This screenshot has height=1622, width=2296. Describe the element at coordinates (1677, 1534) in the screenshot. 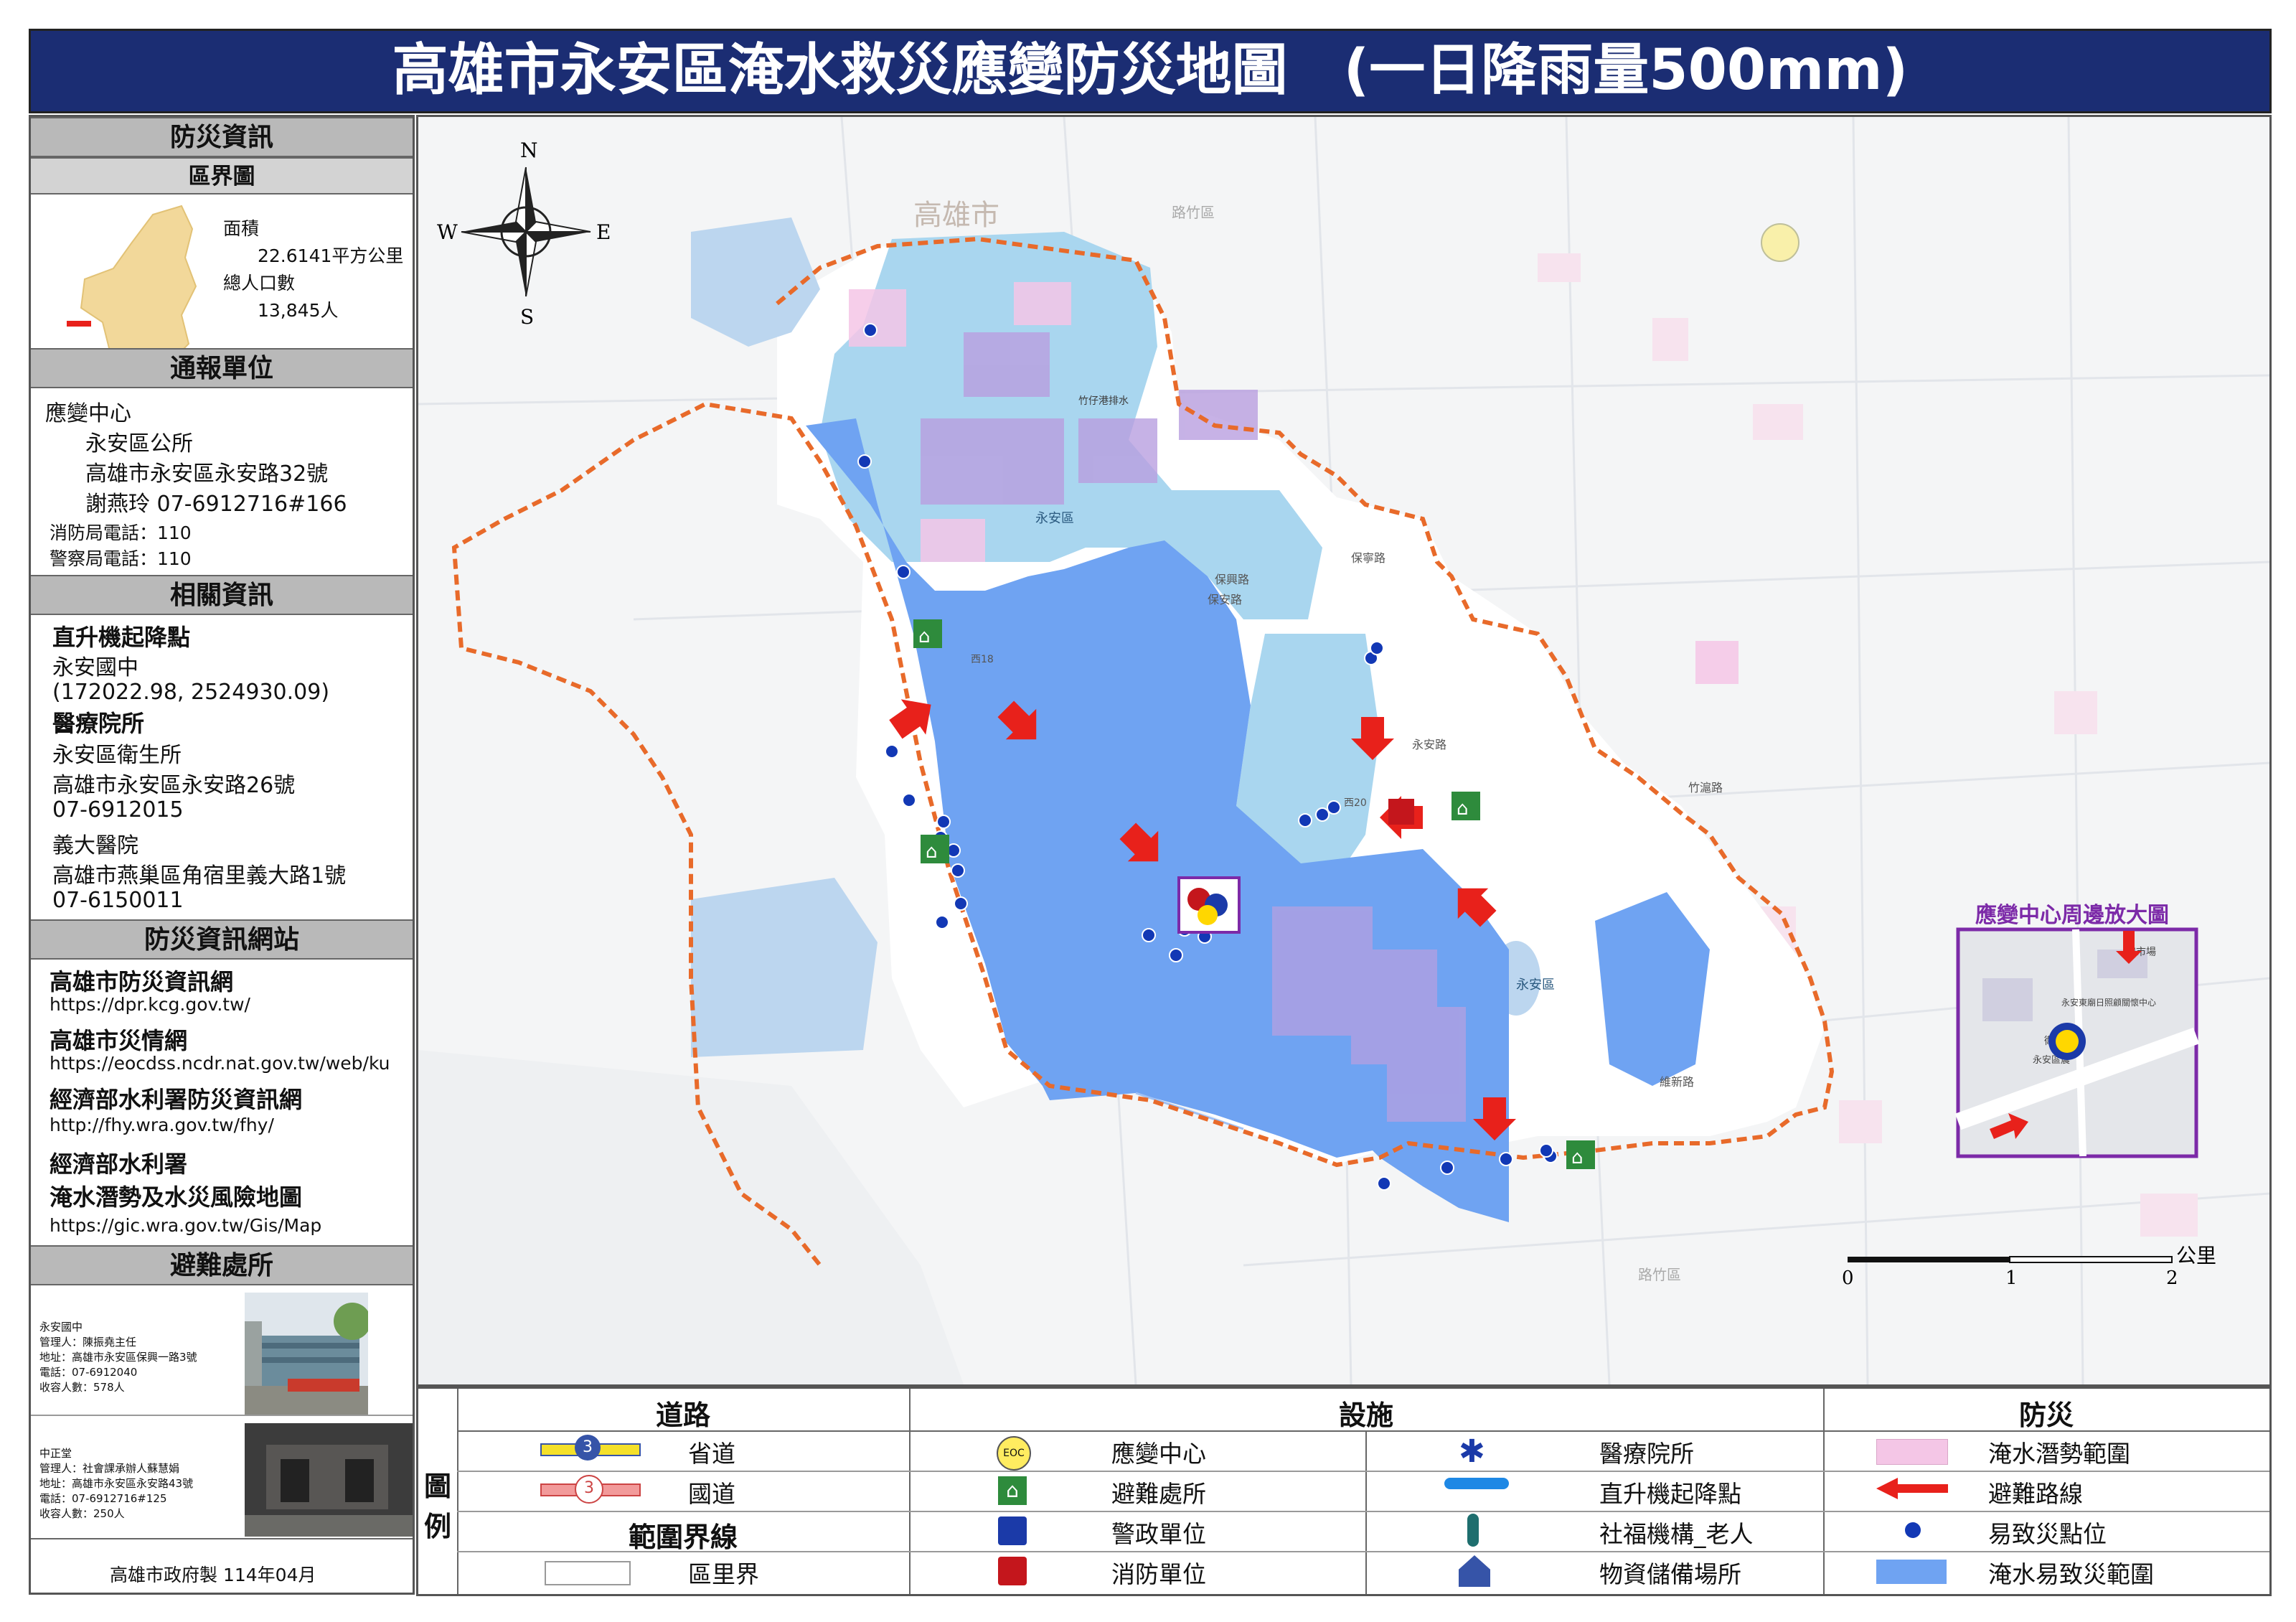

I see `legend-elderly-care: 社福機構_老人` at that location.